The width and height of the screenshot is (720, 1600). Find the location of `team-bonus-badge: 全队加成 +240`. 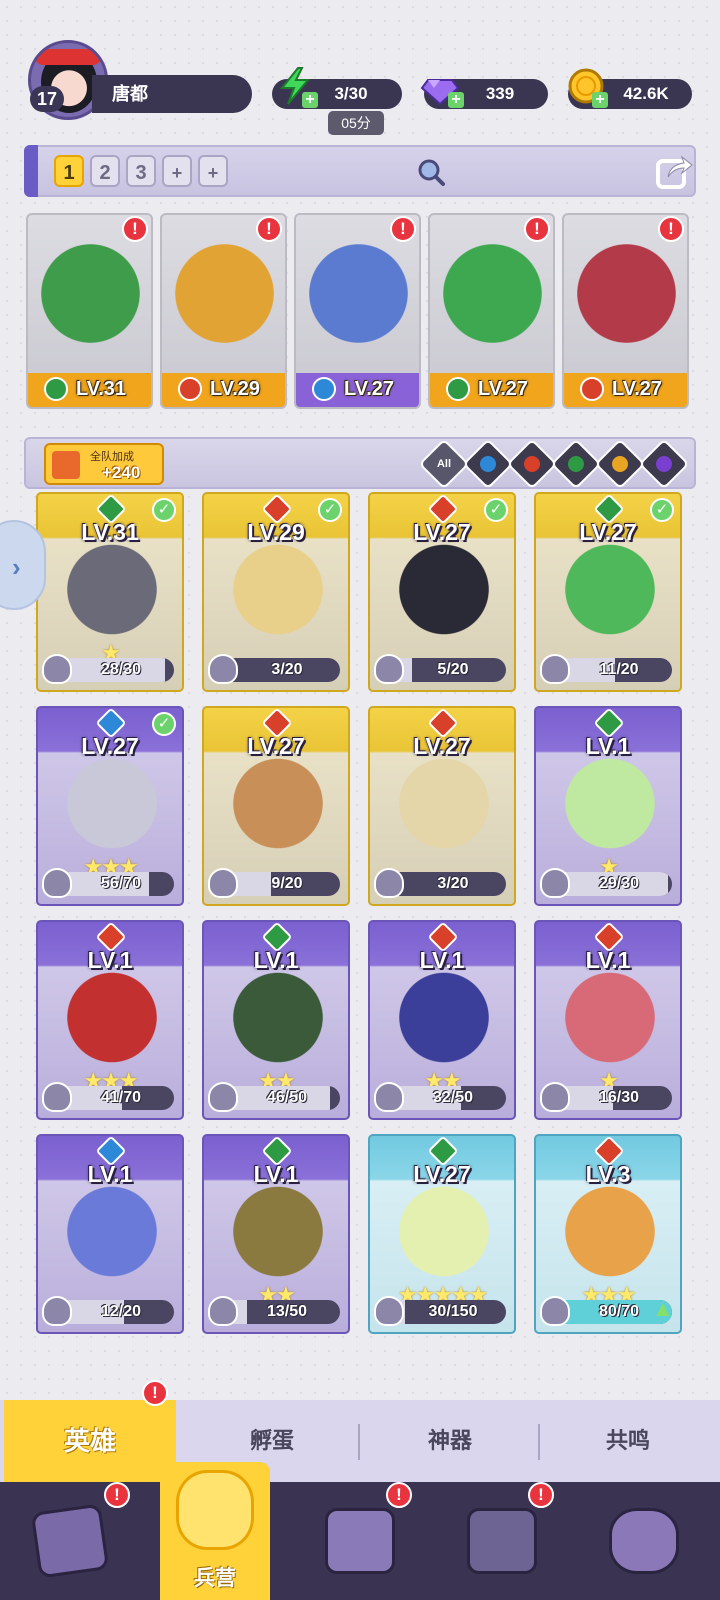

team-bonus-badge: 全队加成 +240 is located at coordinates (104, 464).